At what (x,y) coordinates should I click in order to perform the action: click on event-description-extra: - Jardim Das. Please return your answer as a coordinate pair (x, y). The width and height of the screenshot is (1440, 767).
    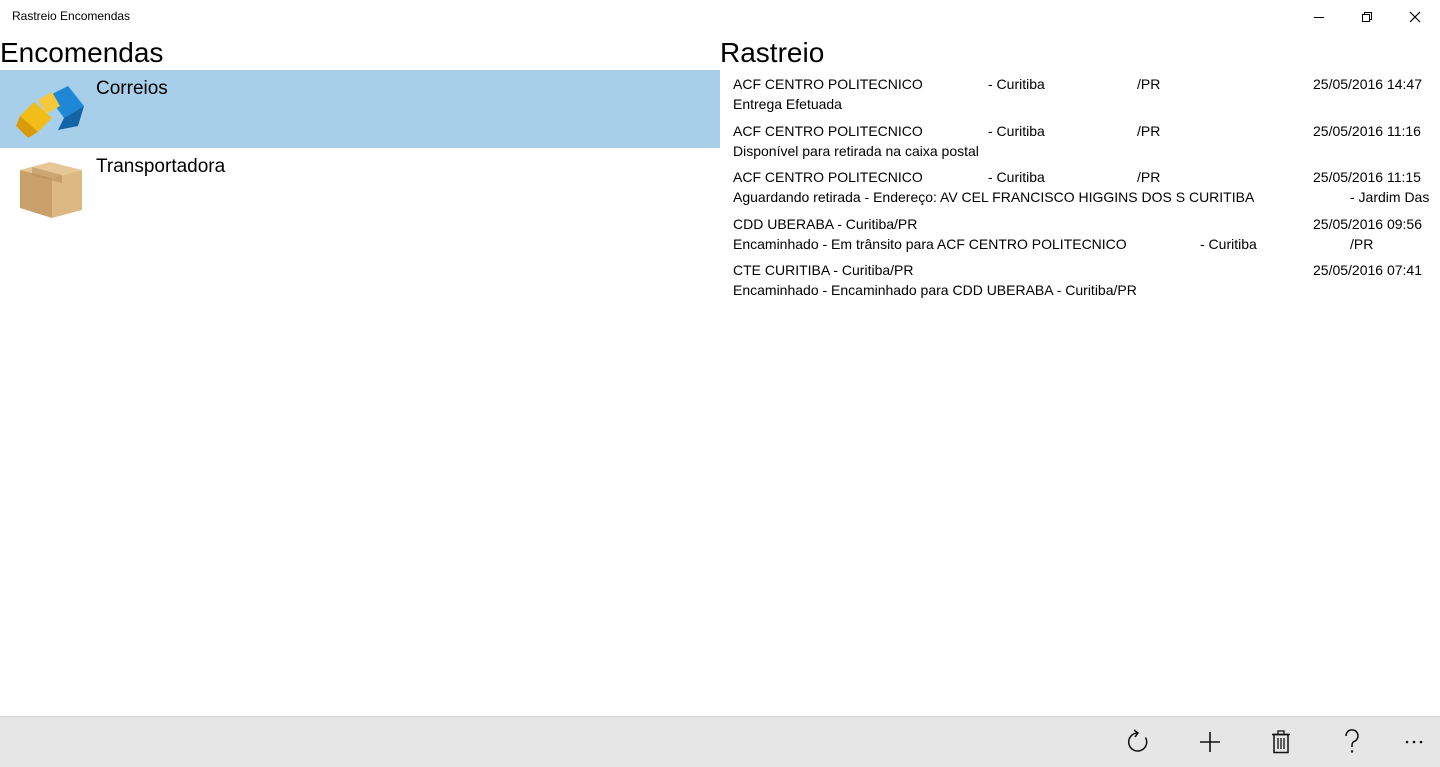
    Looking at the image, I should click on (1390, 197).